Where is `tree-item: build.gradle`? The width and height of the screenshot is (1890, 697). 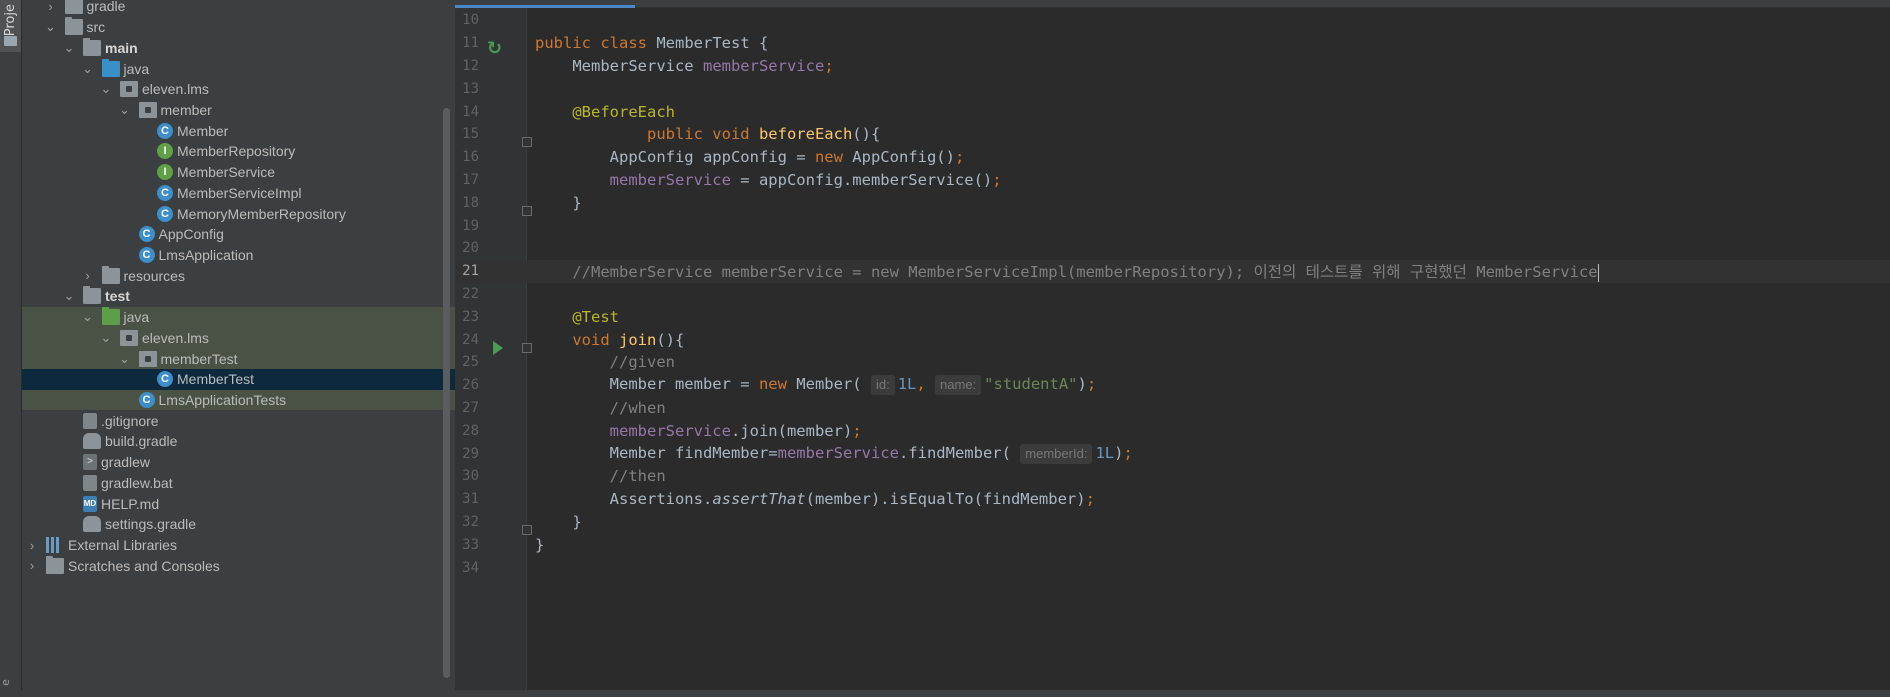
tree-item: build.gradle is located at coordinates (238, 441).